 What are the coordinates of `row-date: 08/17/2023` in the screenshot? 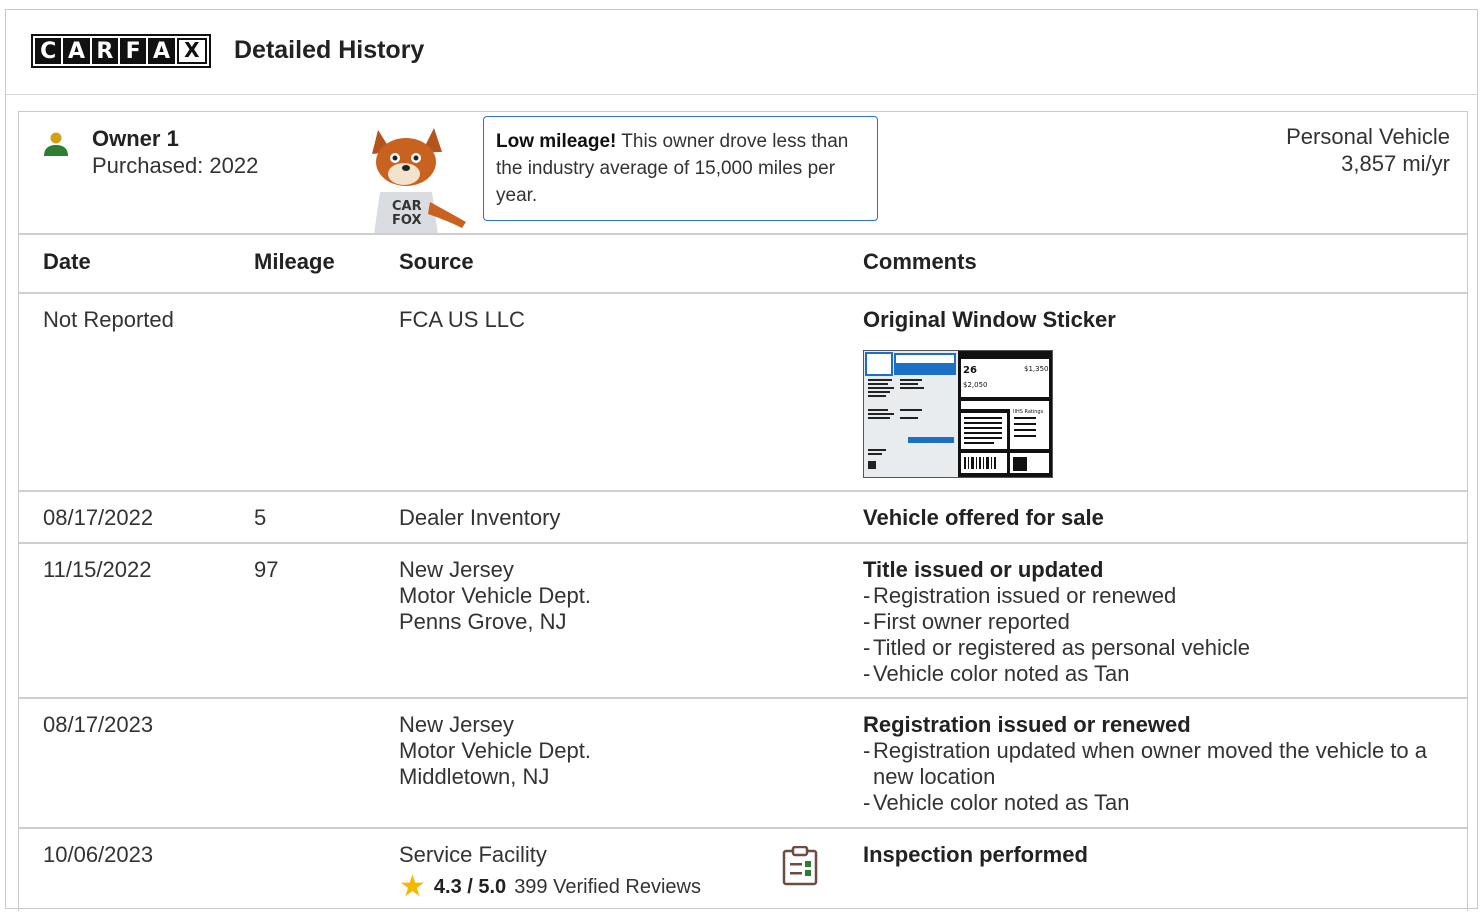 It's located at (98, 724).